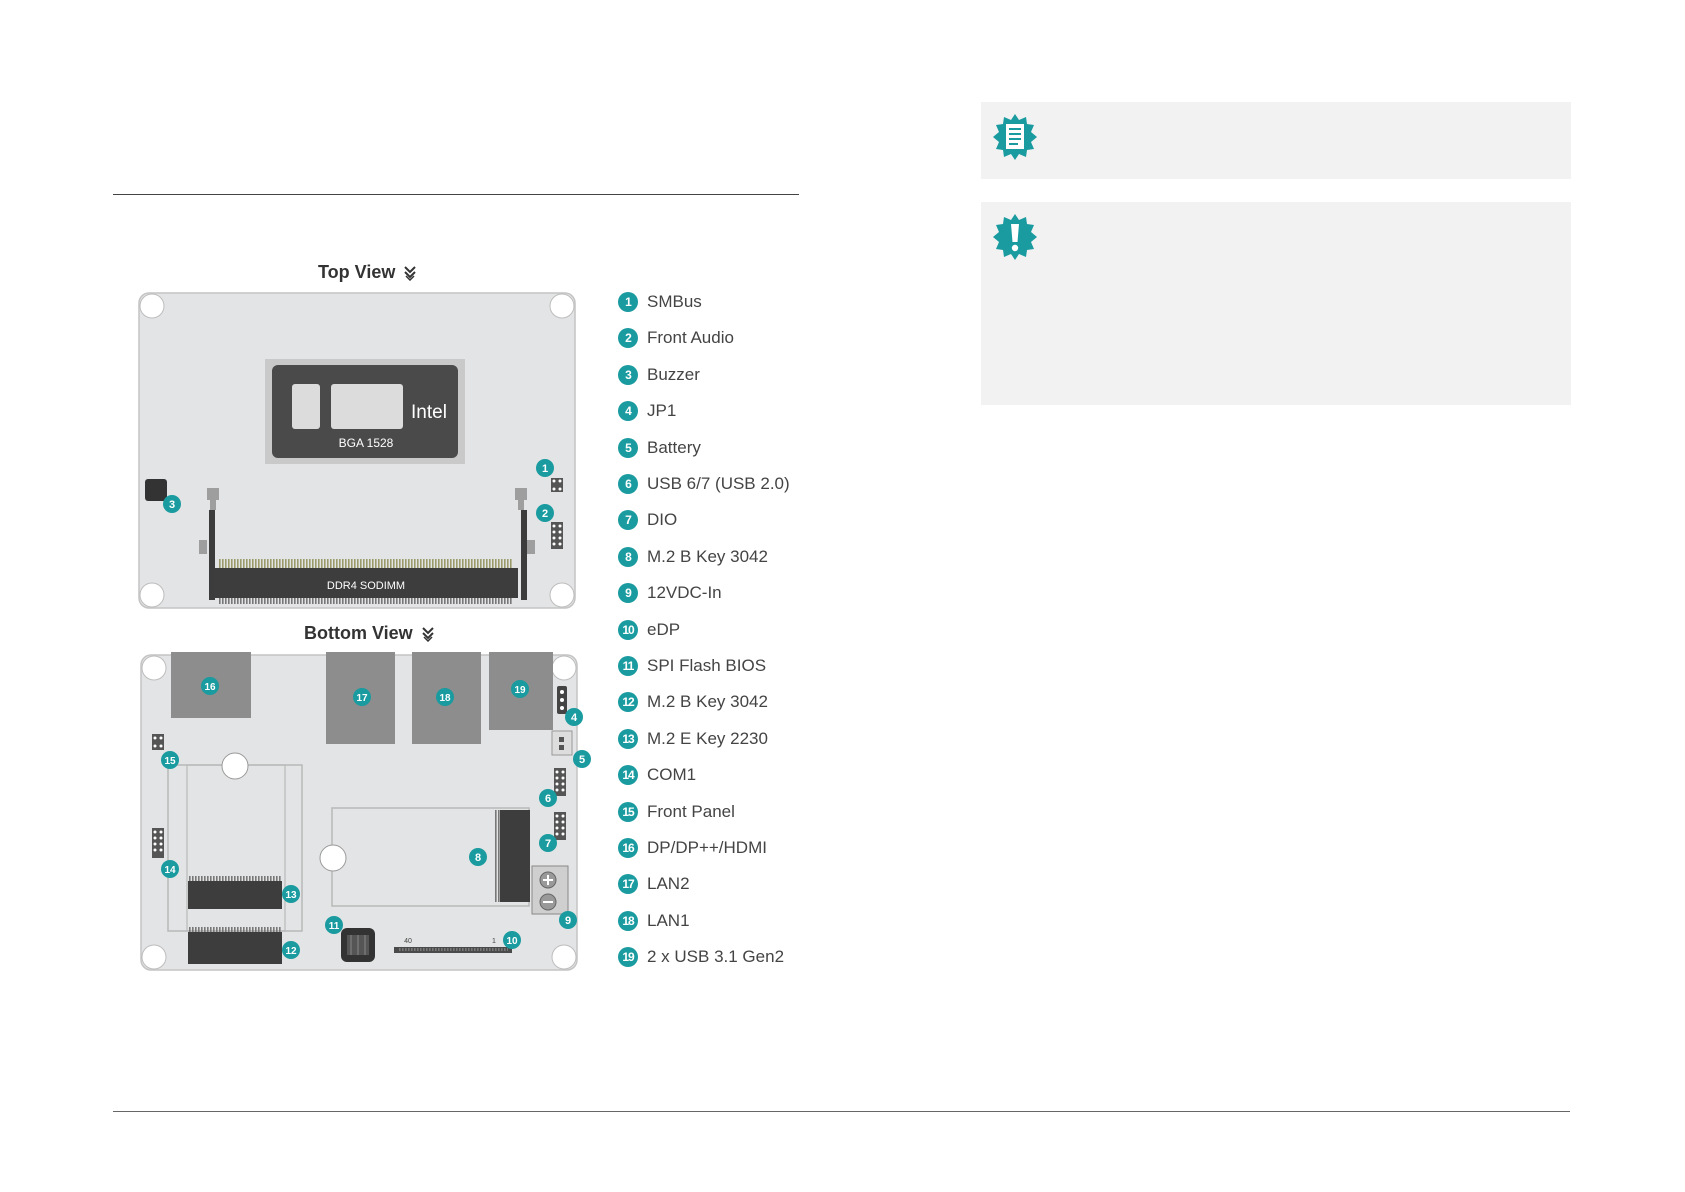 Image resolution: width=1685 pixels, height=1192 pixels. What do you see at coordinates (674, 301) in the screenshot?
I see `legend-label: SMBus` at bounding box center [674, 301].